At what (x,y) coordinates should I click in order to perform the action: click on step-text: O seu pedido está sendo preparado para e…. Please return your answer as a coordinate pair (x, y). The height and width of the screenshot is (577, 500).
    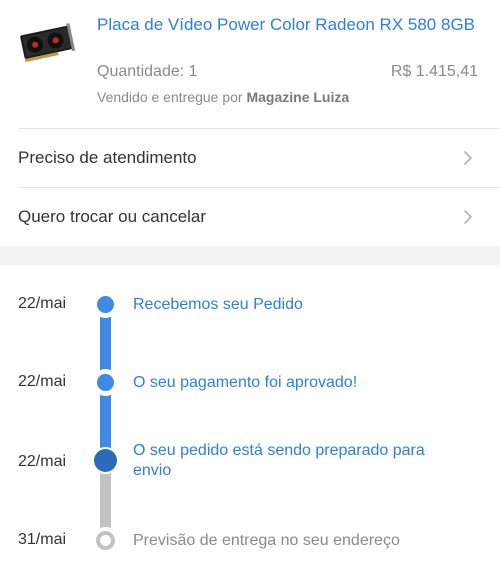
    Looking at the image, I should click on (279, 460).